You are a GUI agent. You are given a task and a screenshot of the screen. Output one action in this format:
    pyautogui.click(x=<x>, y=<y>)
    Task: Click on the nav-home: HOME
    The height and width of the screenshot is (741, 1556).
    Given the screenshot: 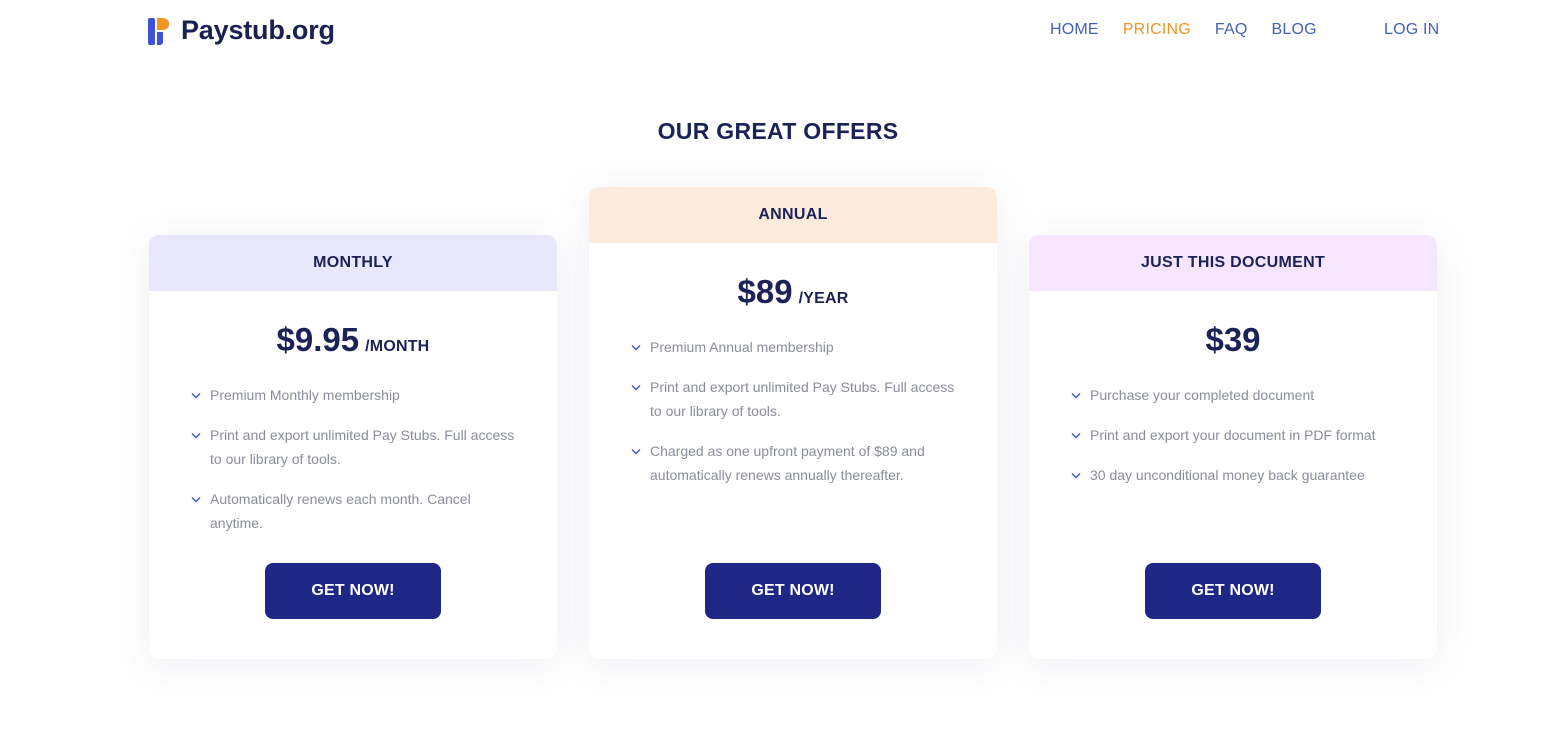 What is the action you would take?
    pyautogui.click(x=1074, y=30)
    